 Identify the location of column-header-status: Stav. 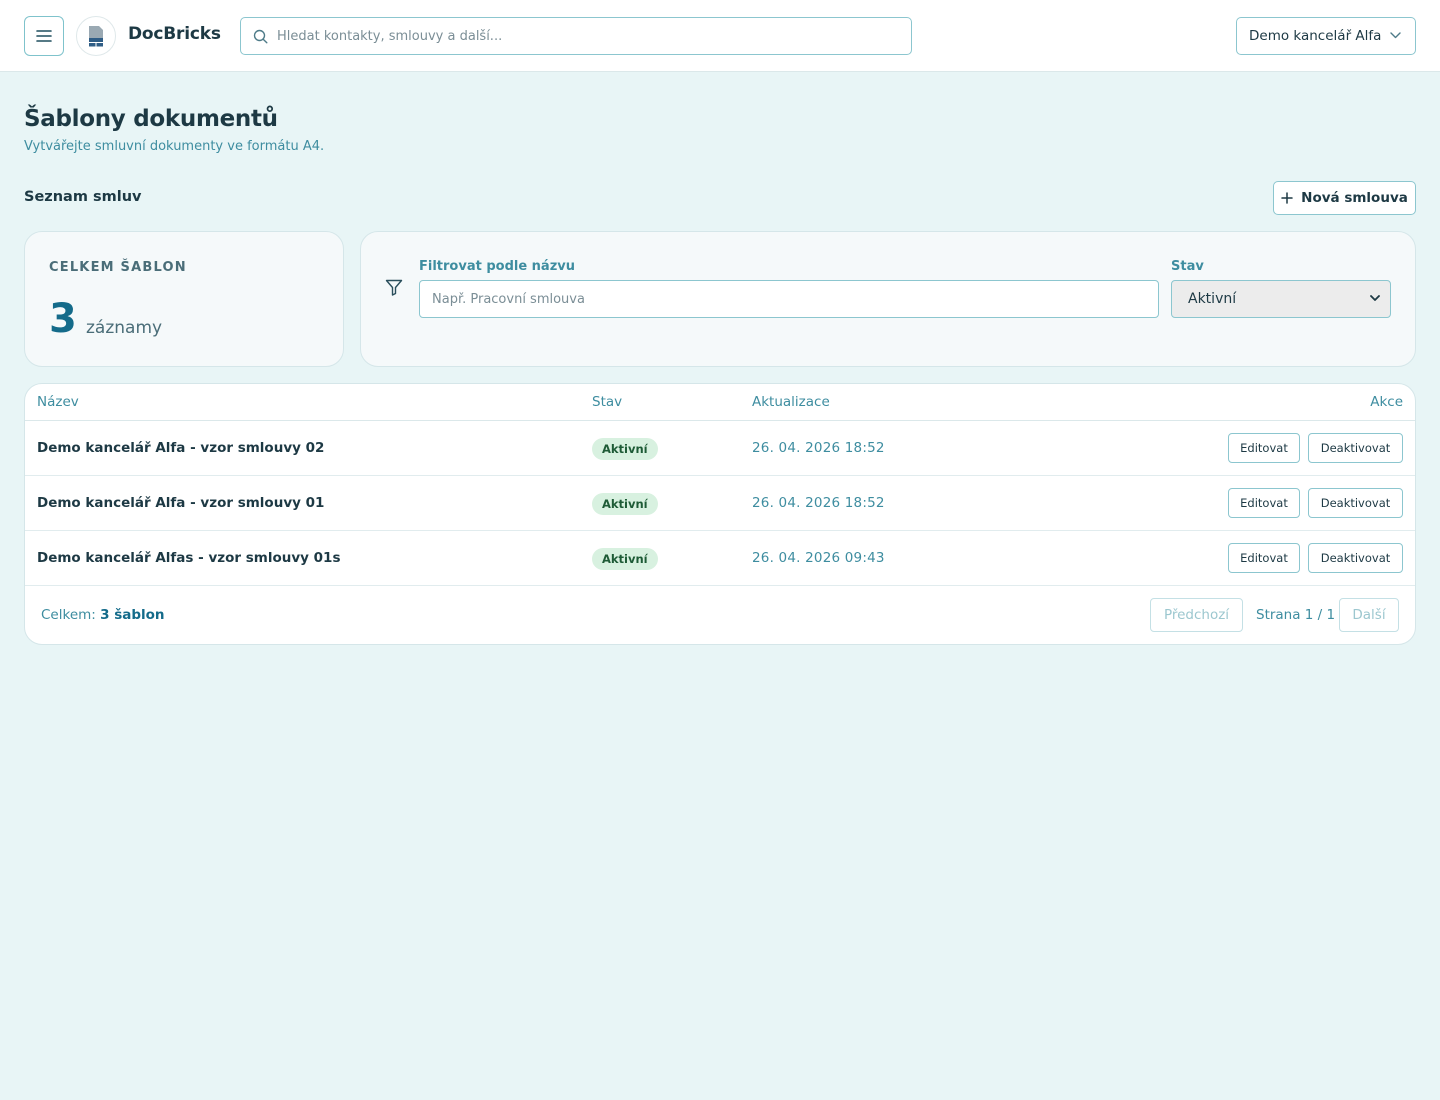
(607, 402).